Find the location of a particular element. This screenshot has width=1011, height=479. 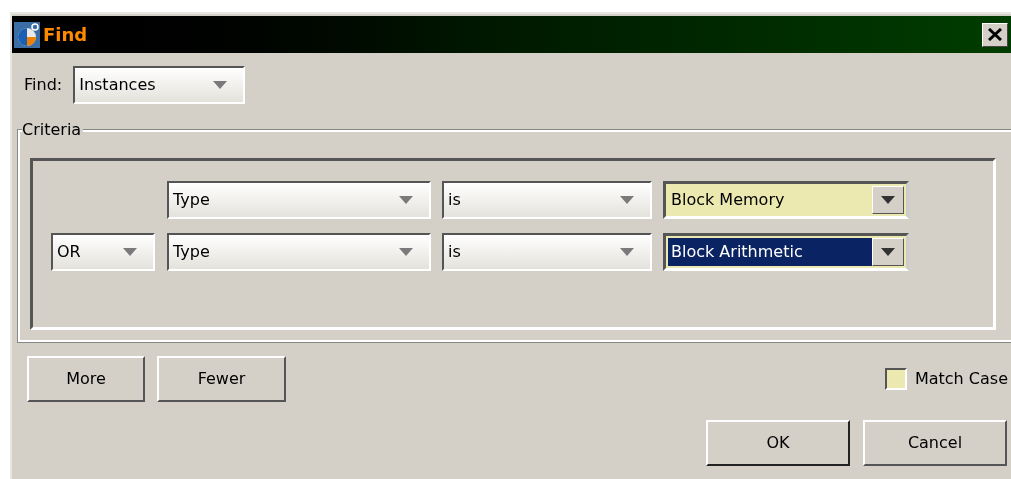

action-button: More is located at coordinates (86, 379).